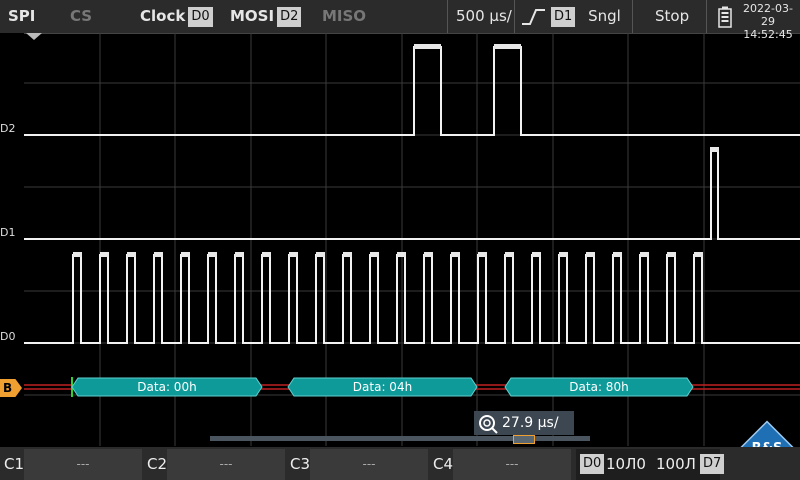 The height and width of the screenshot is (480, 800). I want to click on c3-label: C3, so click(298, 464).